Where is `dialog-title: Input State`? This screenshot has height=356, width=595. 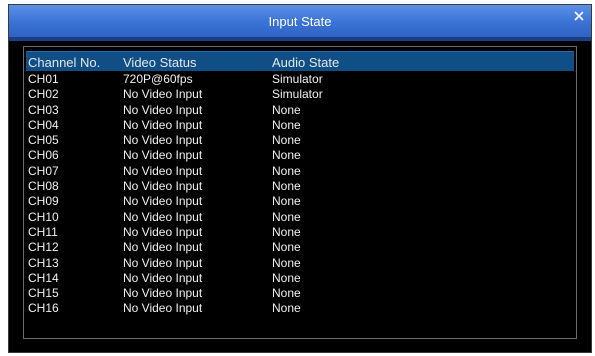 dialog-title: Input State is located at coordinates (300, 21).